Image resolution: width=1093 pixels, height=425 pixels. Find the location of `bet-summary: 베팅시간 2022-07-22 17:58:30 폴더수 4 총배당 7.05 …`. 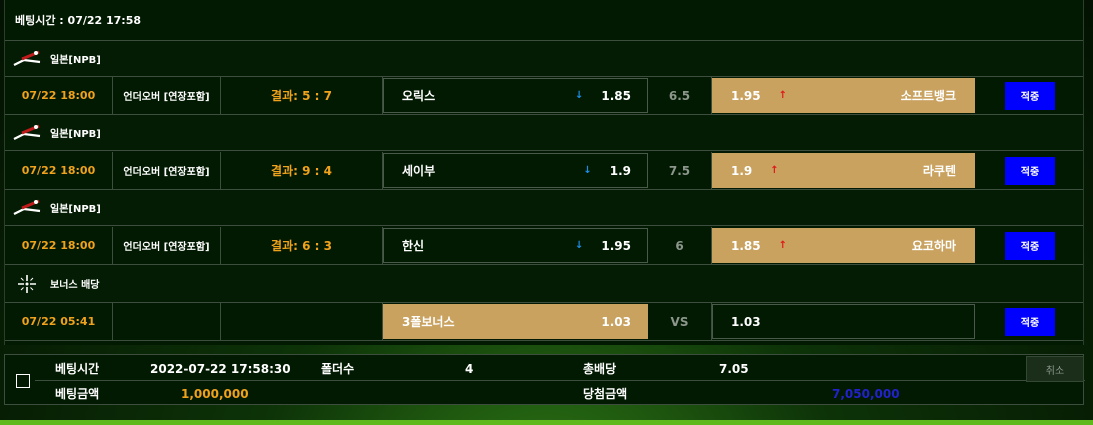

bet-summary: 베팅시간 2022-07-22 17:58:30 폴더수 4 총배당 7.05 … is located at coordinates (544, 380).